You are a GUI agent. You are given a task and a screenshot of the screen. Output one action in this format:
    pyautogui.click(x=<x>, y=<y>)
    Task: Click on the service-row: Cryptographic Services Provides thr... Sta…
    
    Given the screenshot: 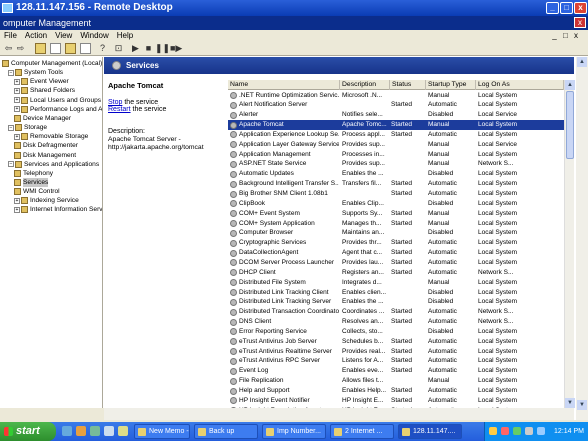 What is the action you would take?
    pyautogui.click(x=396, y=243)
    